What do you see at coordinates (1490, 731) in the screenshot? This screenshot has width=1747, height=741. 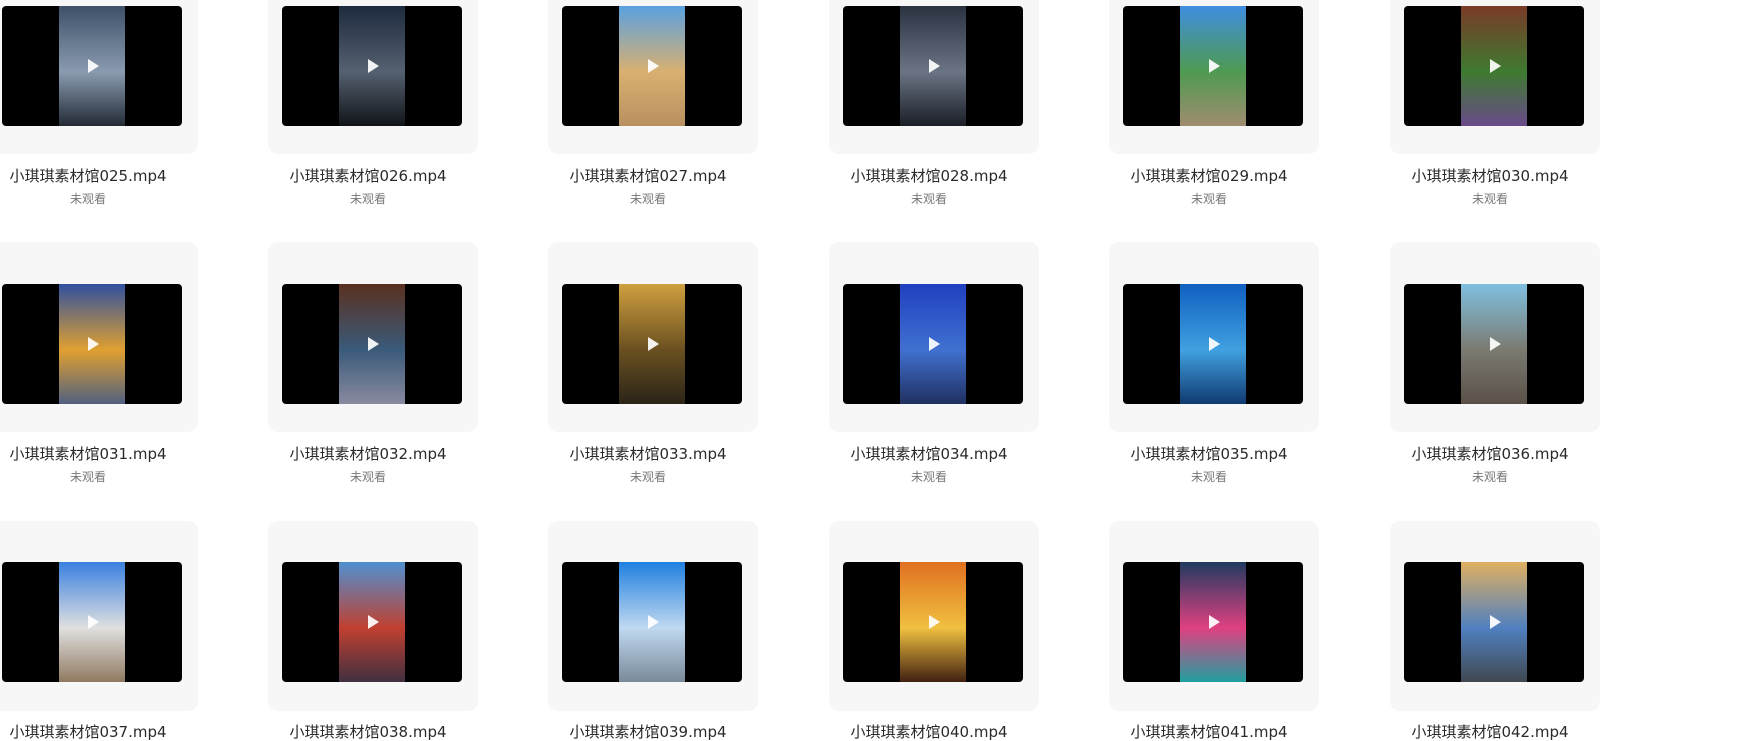 I see `file-name: 小琪琪素材馆042.mp4` at bounding box center [1490, 731].